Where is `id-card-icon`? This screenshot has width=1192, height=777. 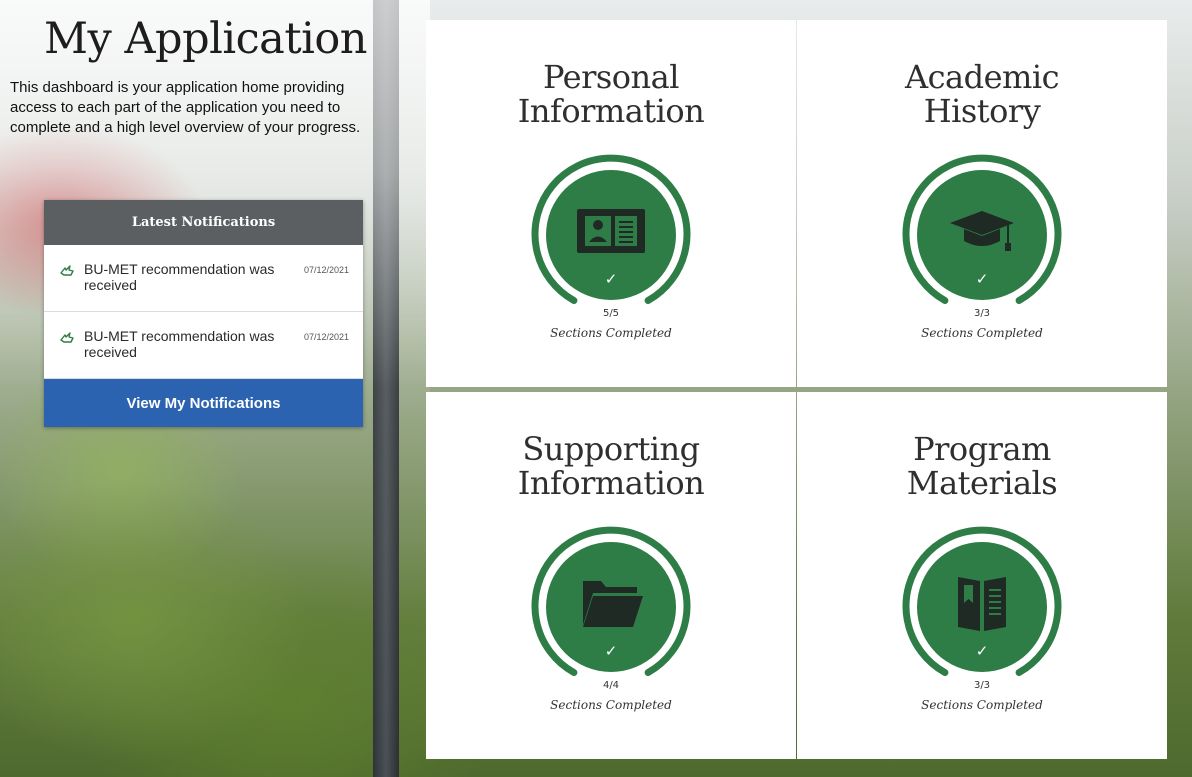 id-card-icon is located at coordinates (611, 231).